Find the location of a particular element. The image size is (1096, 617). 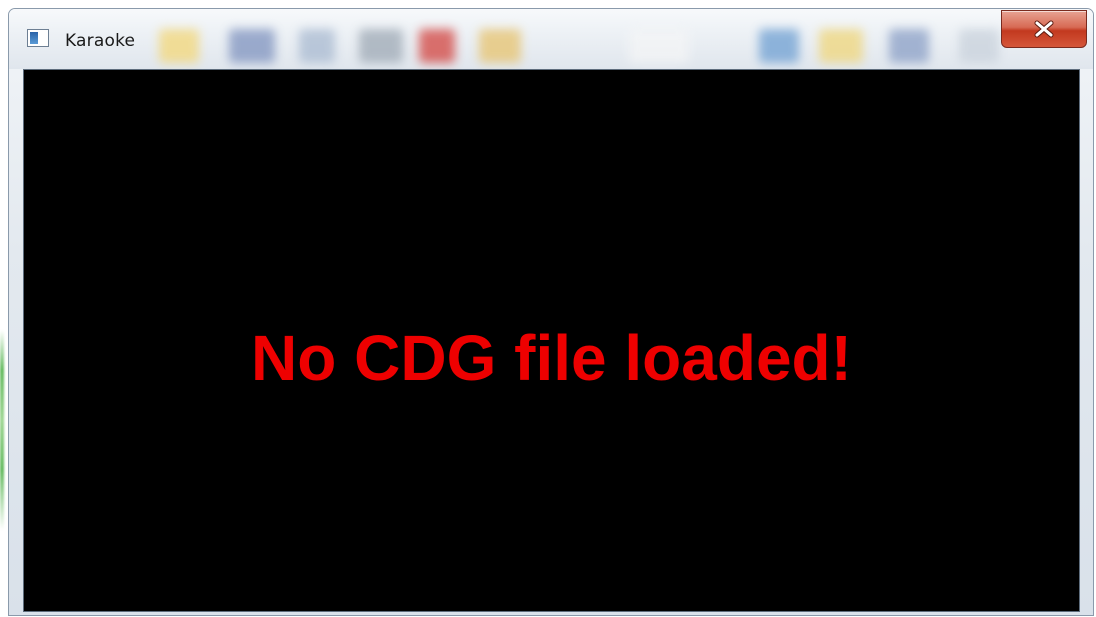

close-button is located at coordinates (1044, 29).